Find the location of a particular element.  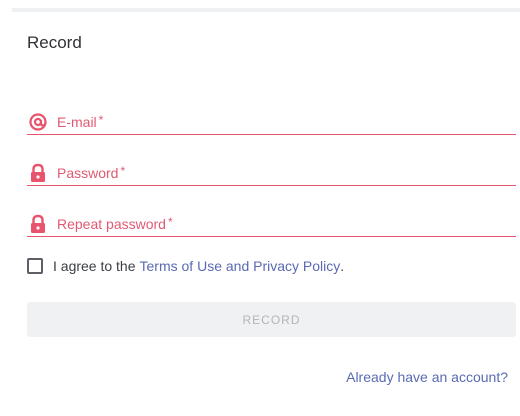

agreement-suffix: . is located at coordinates (342, 266).